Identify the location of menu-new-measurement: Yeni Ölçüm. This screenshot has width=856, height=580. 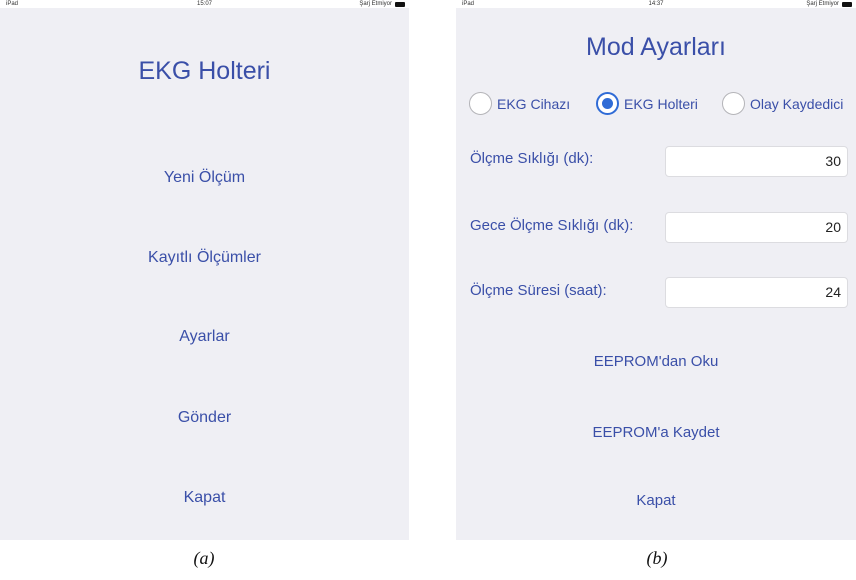
(204, 178).